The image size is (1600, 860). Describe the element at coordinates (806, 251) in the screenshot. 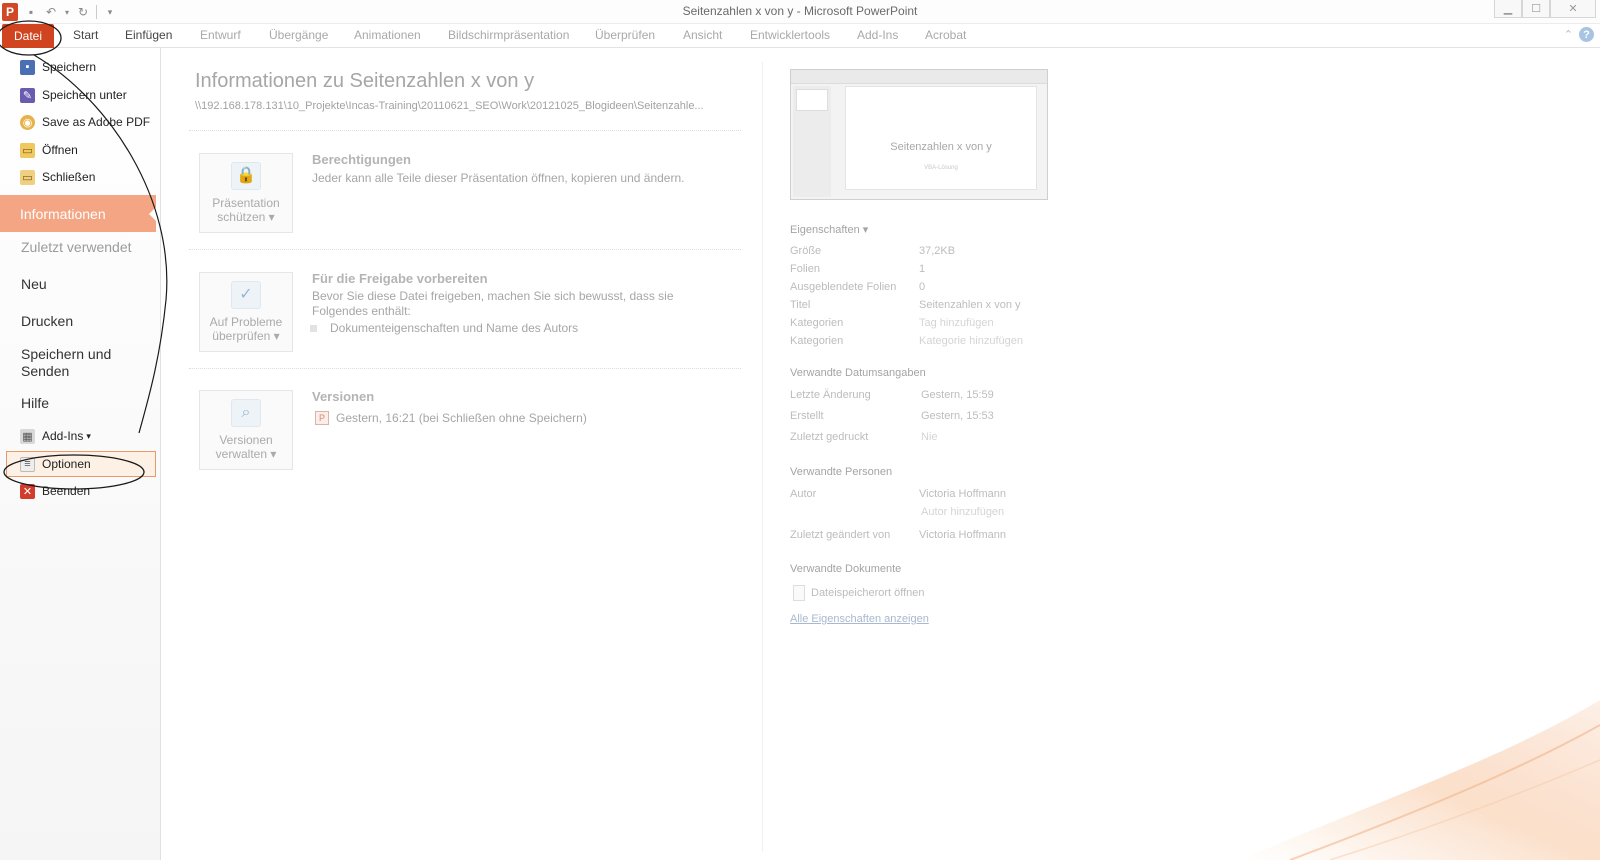

I see `property-label: Größe` at that location.